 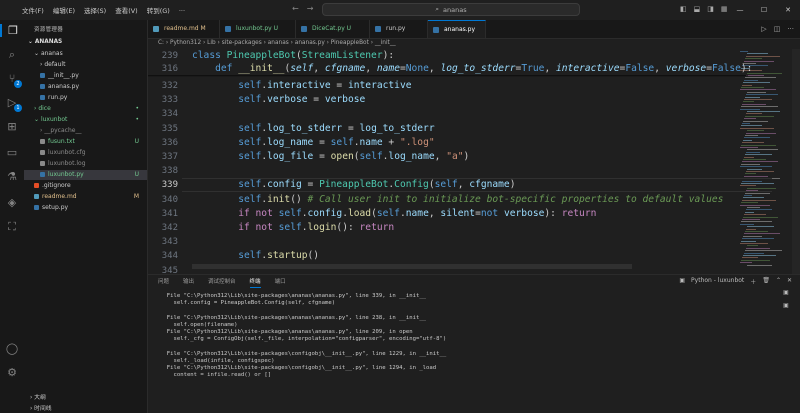 What do you see at coordinates (85, 87) in the screenshot?
I see `tree-item: ananas.py` at bounding box center [85, 87].